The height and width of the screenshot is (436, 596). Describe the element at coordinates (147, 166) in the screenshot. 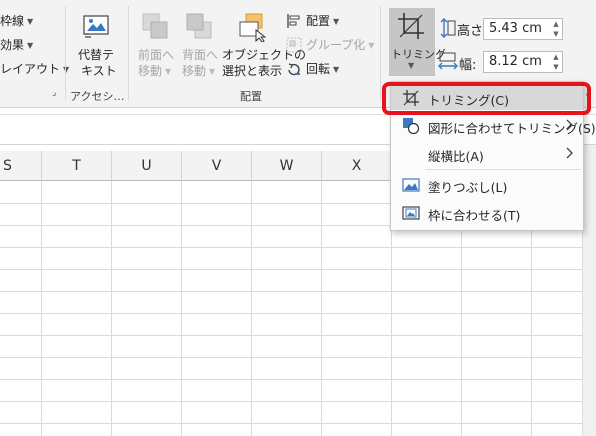

I see `column-header-u: U` at that location.